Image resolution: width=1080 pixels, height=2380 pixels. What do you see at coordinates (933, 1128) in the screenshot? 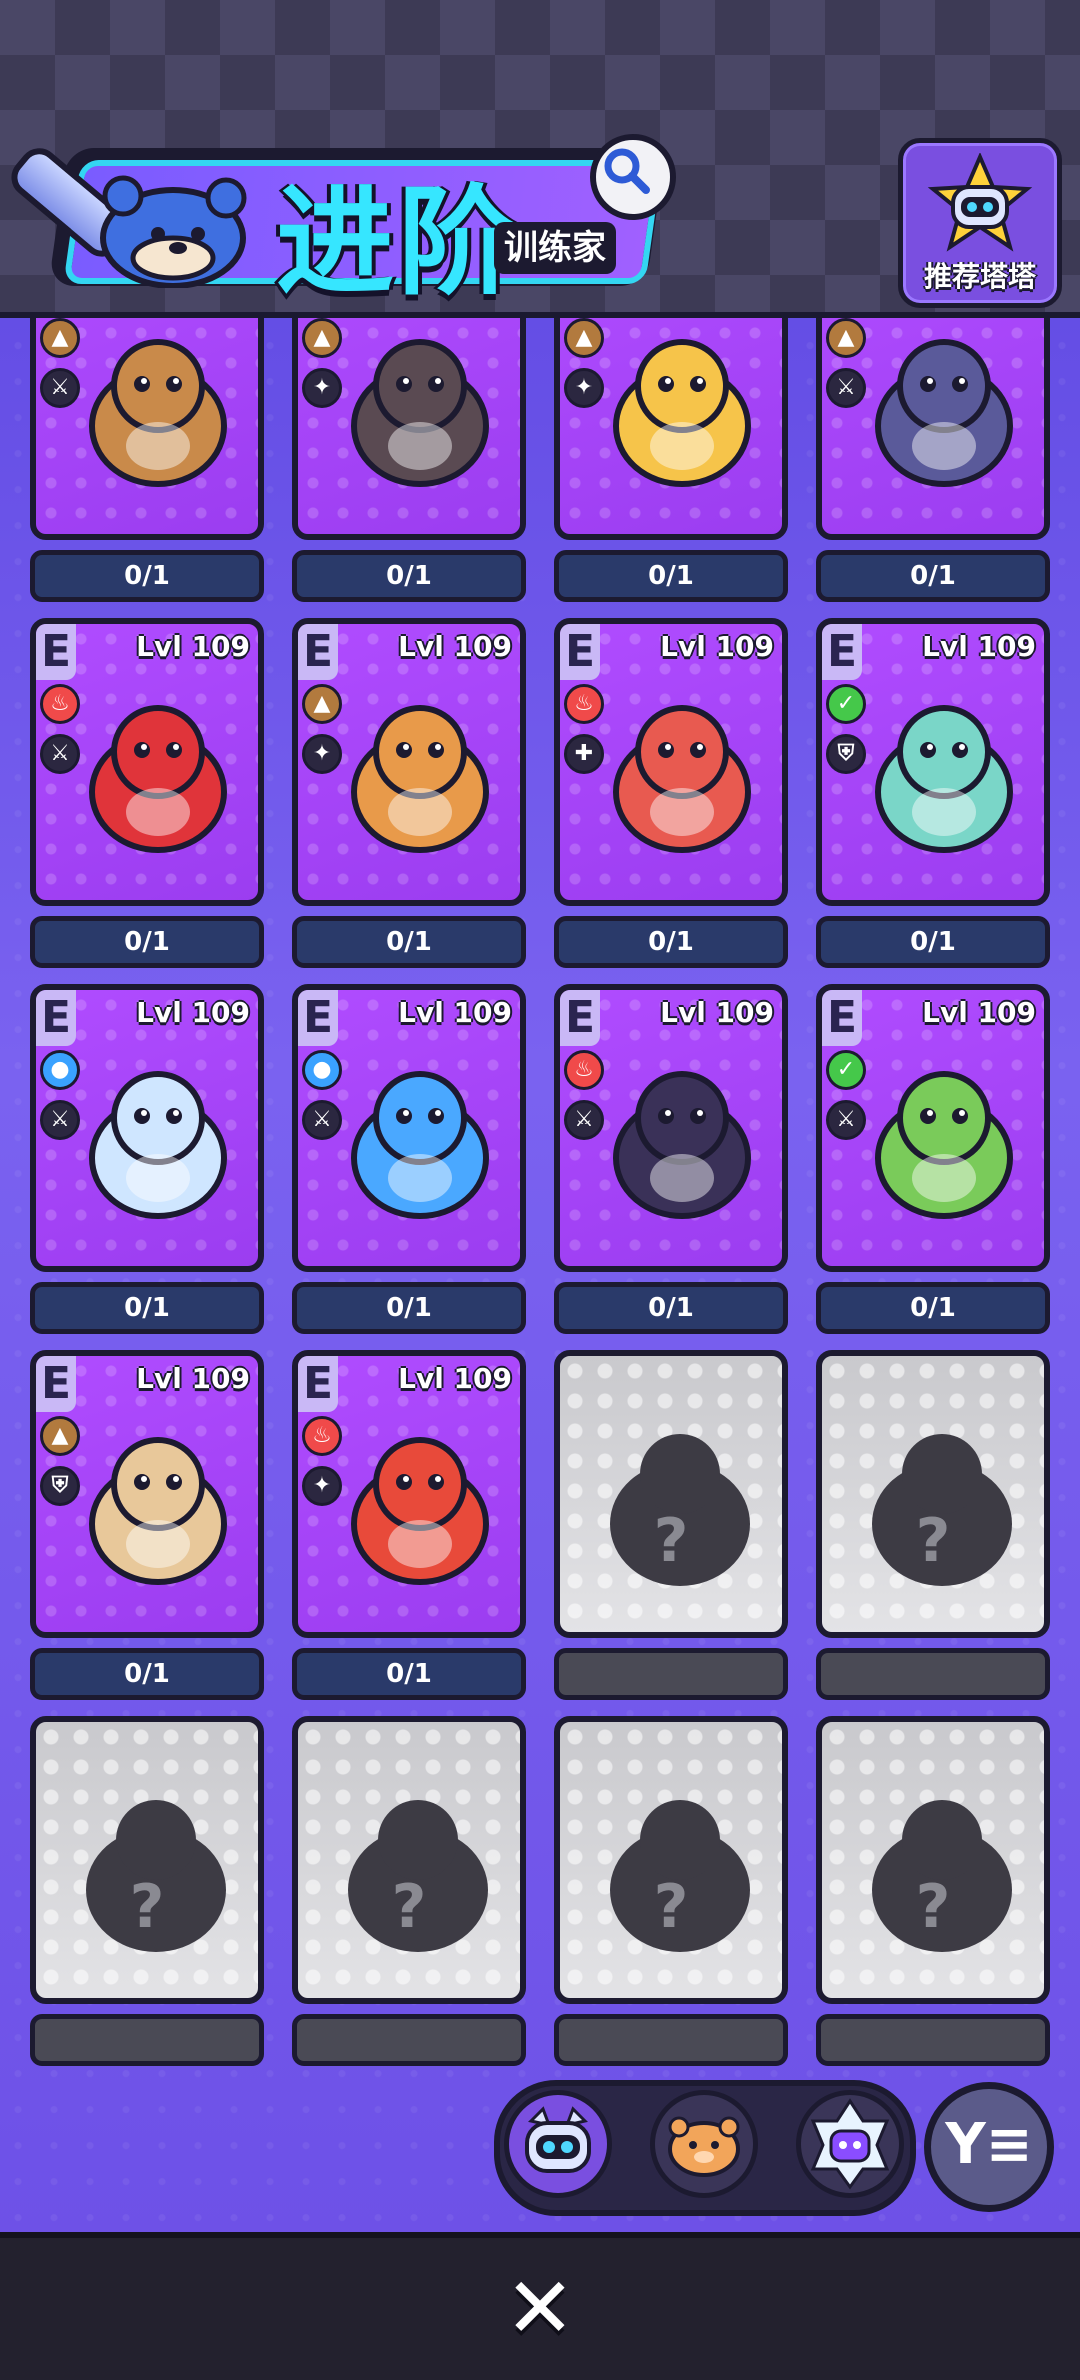
I see `monster-card: E Lvl 109 ✓ ⚔` at bounding box center [933, 1128].